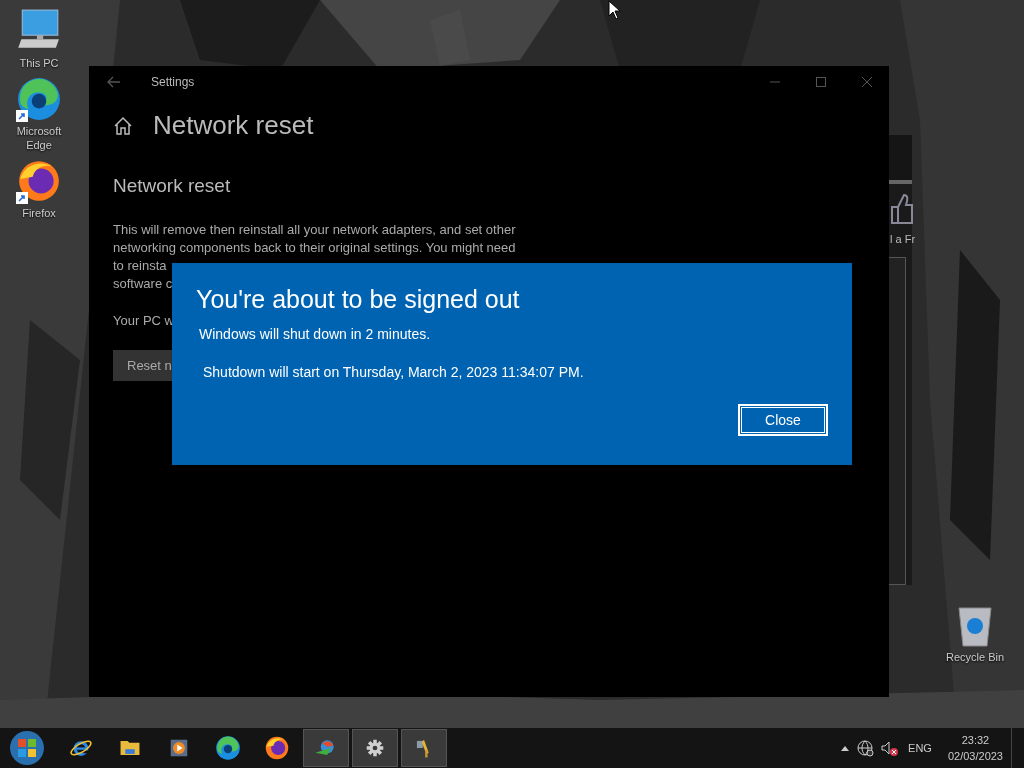 The width and height of the screenshot is (1024, 768). What do you see at coordinates (233, 125) in the screenshot?
I see `page-heading: Network reset` at bounding box center [233, 125].